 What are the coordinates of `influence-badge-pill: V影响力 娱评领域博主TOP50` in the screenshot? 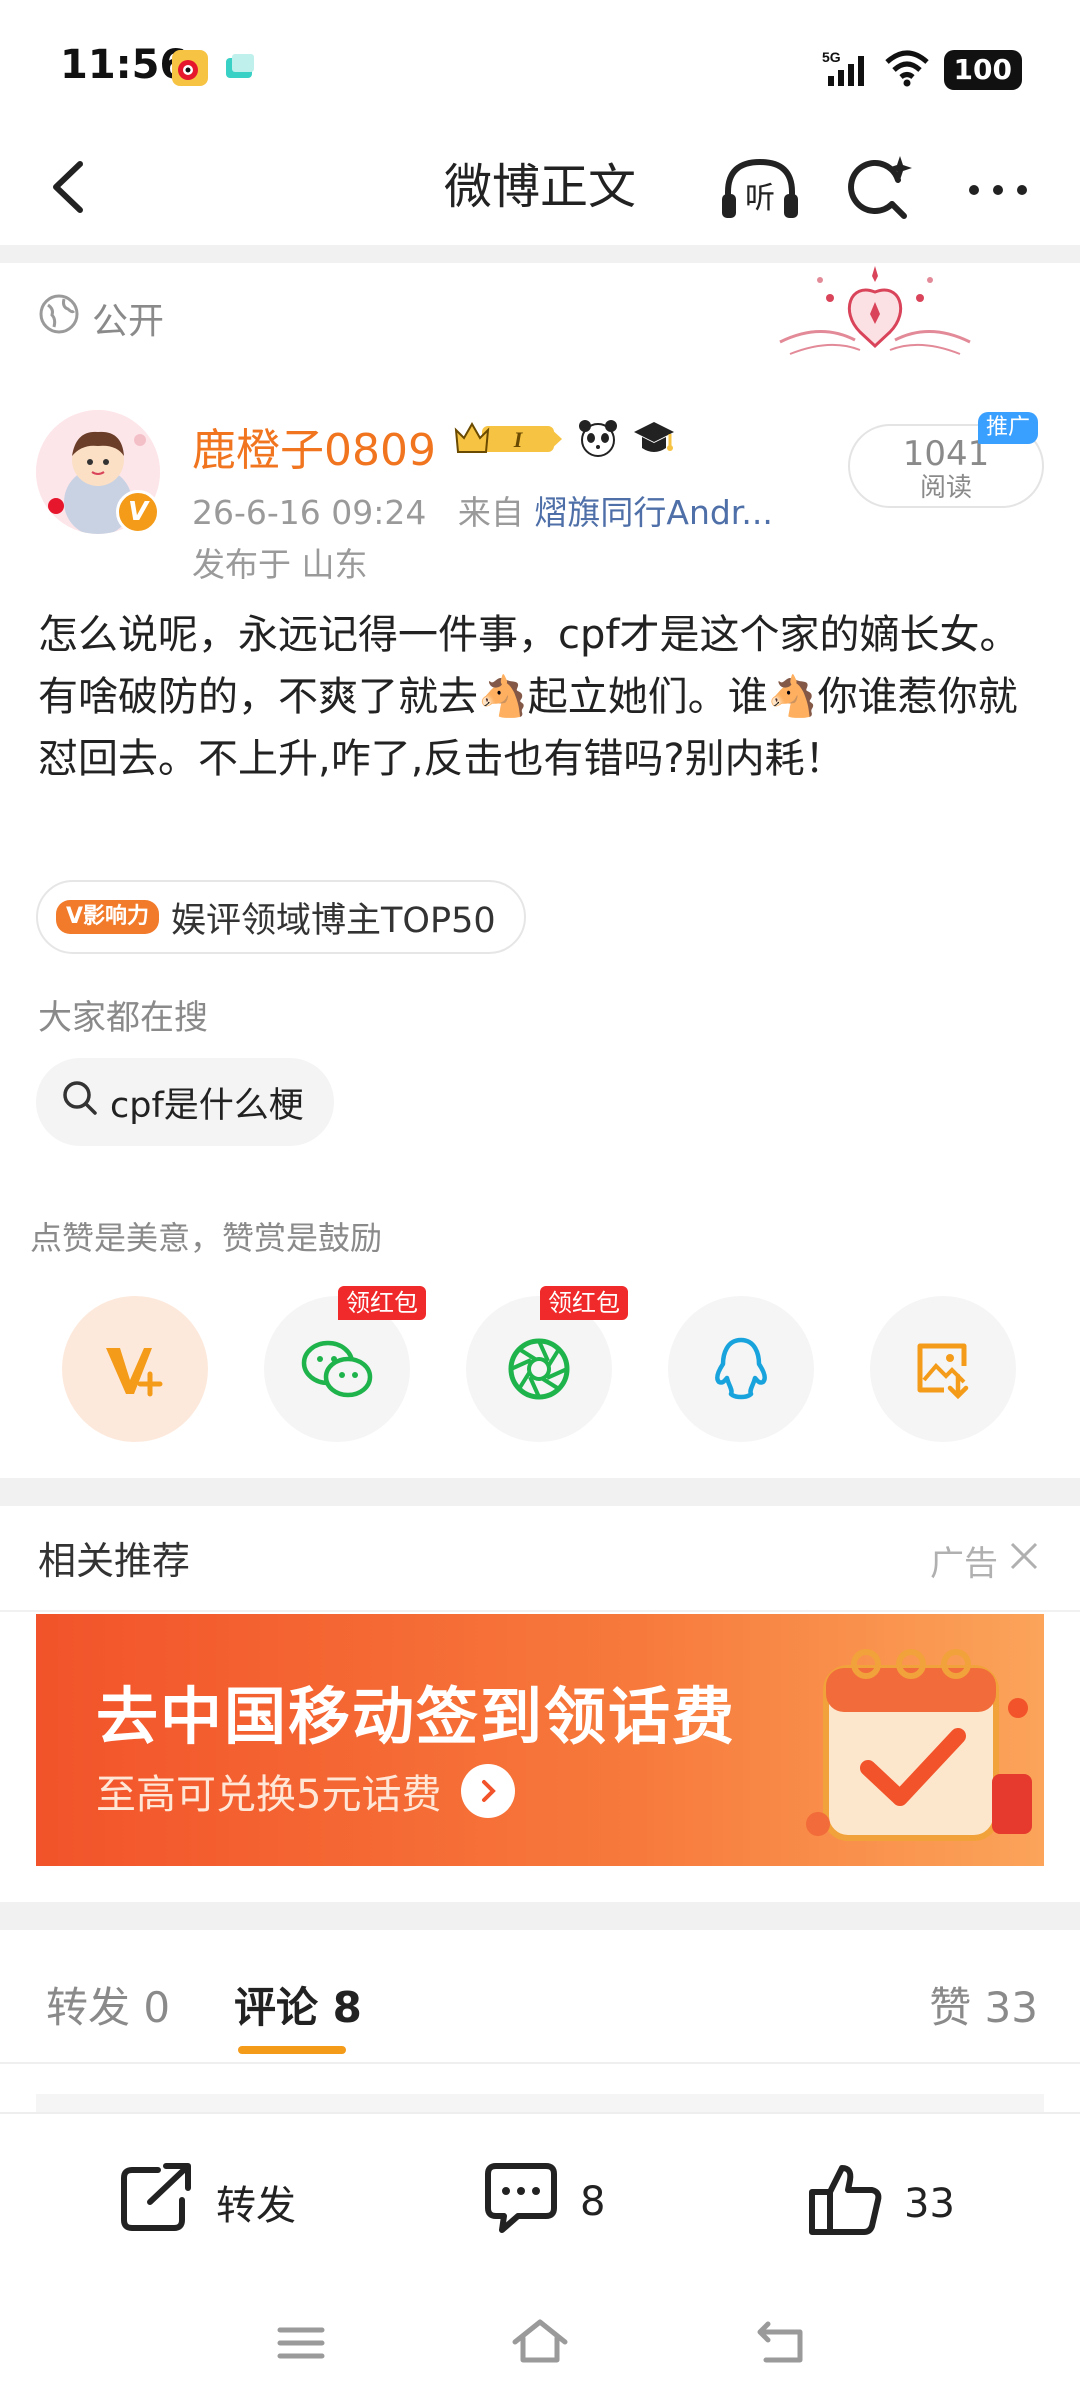 It's located at (281, 917).